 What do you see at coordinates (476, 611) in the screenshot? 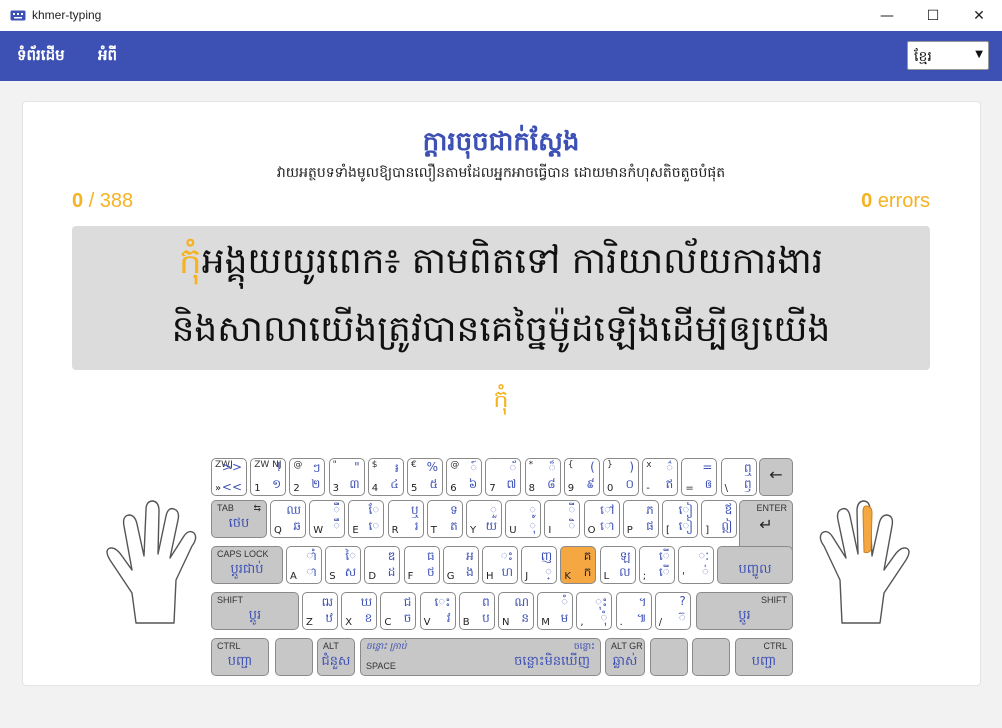
I see `key-b: Bពប` at bounding box center [476, 611].